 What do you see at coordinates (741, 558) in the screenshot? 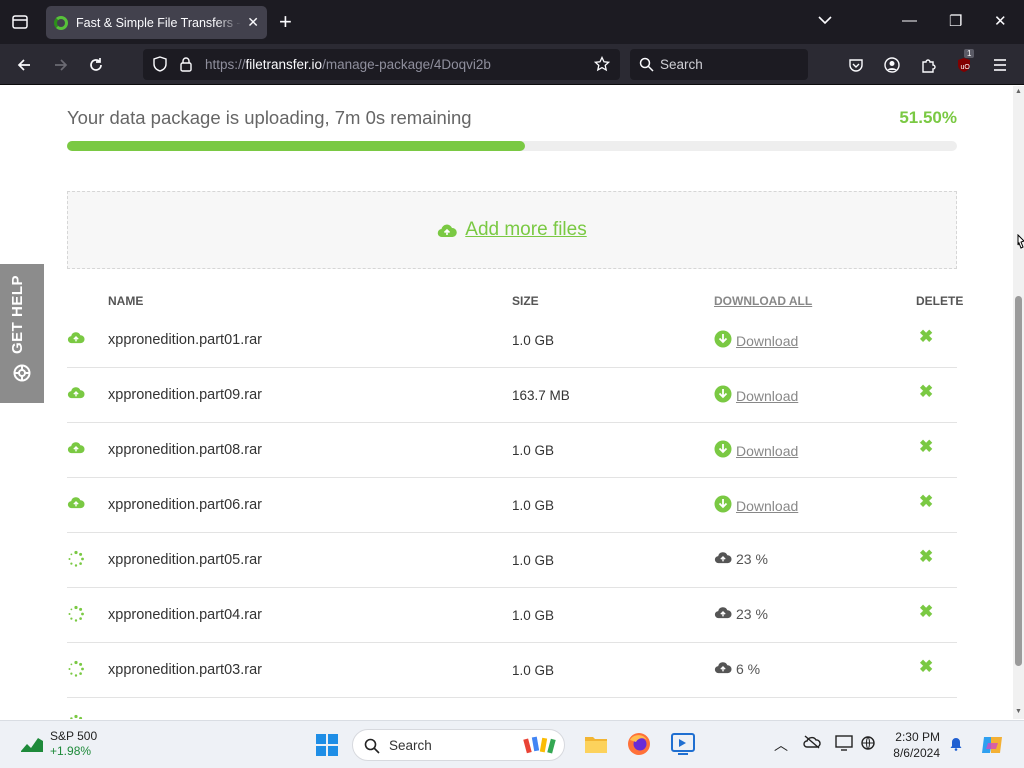
I see `file-action: 23 %` at bounding box center [741, 558].